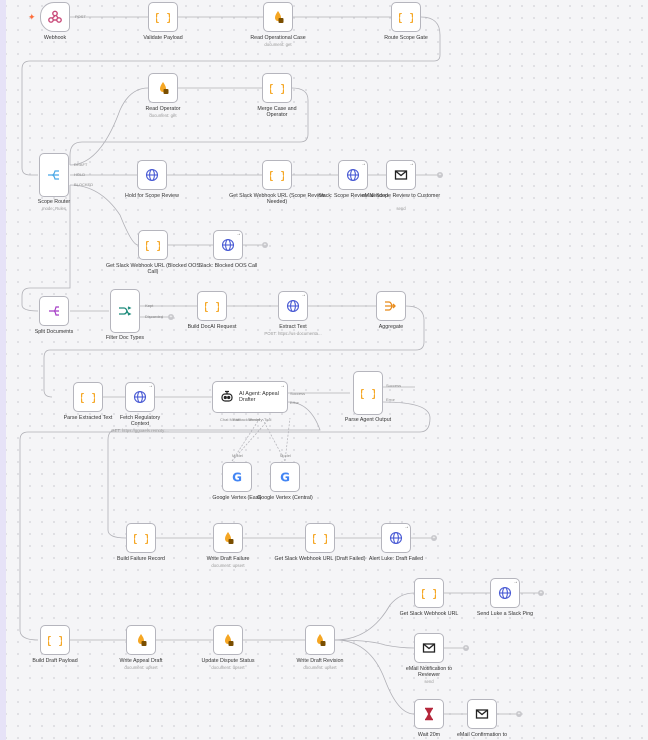 The height and width of the screenshot is (740, 648). What do you see at coordinates (285, 498) in the screenshot?
I see `node-label: Google Vertex (Central)` at bounding box center [285, 498].